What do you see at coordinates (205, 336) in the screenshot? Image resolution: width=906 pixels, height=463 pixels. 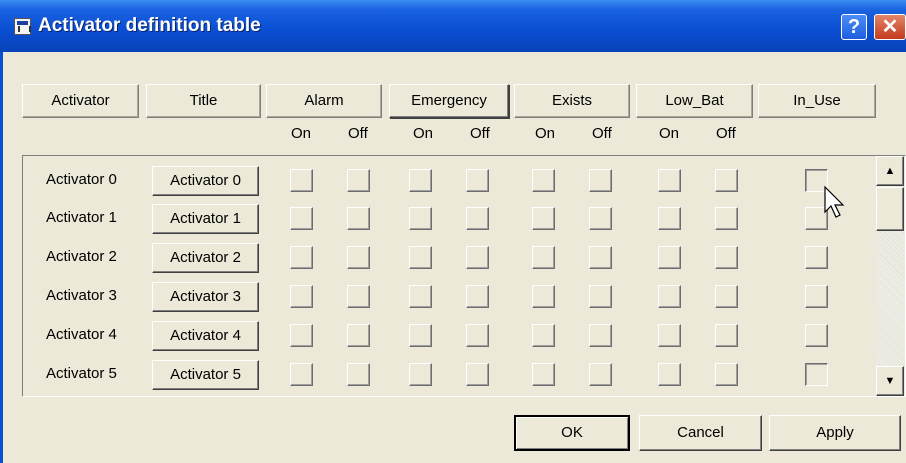 I see `activator-title-button: Activator 4` at bounding box center [205, 336].